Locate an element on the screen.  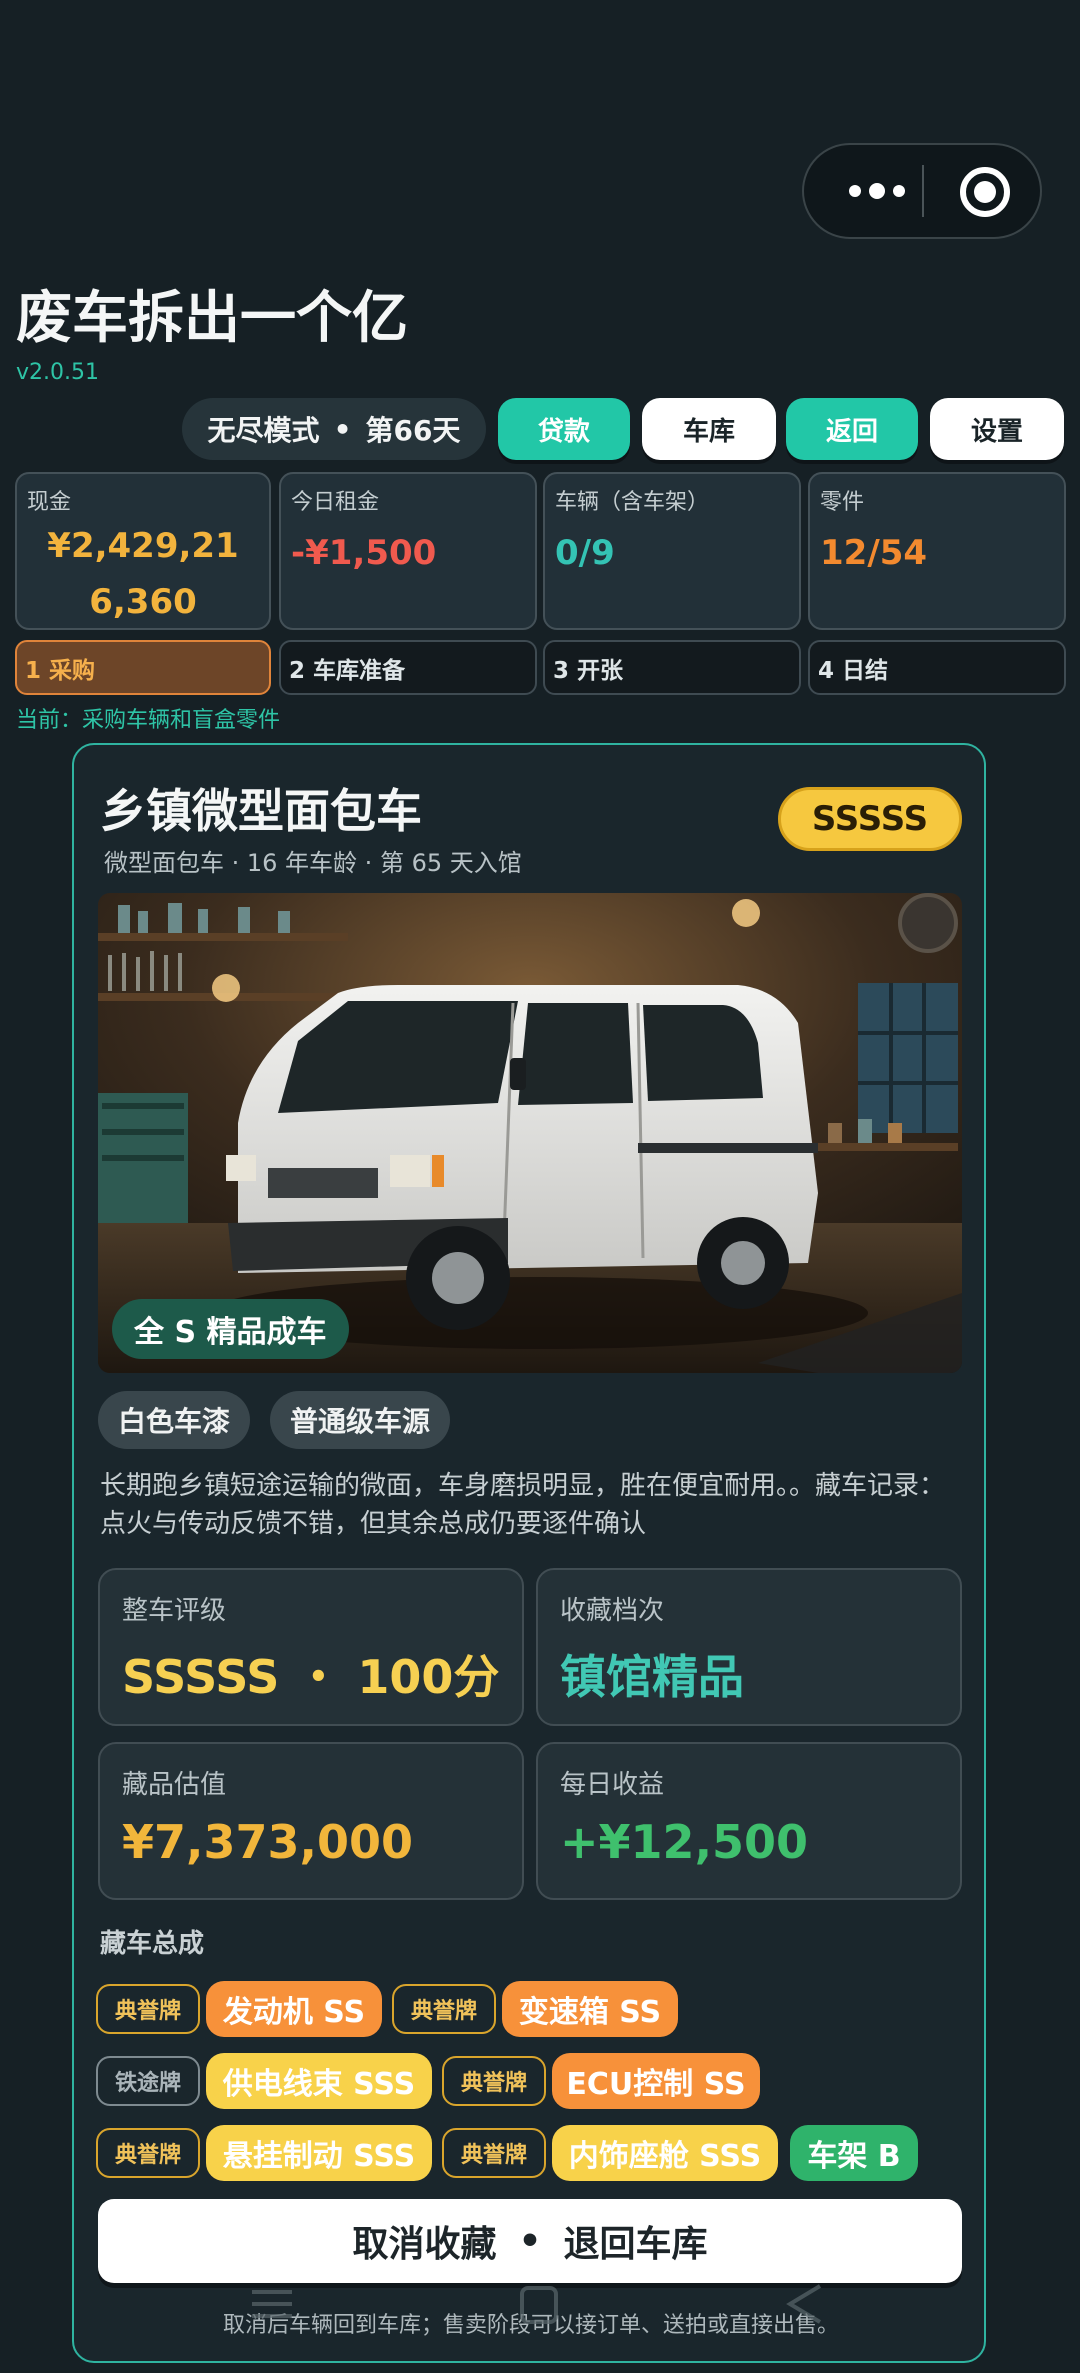
cancel-button-right: 退回车库 is located at coordinates (635, 2244).